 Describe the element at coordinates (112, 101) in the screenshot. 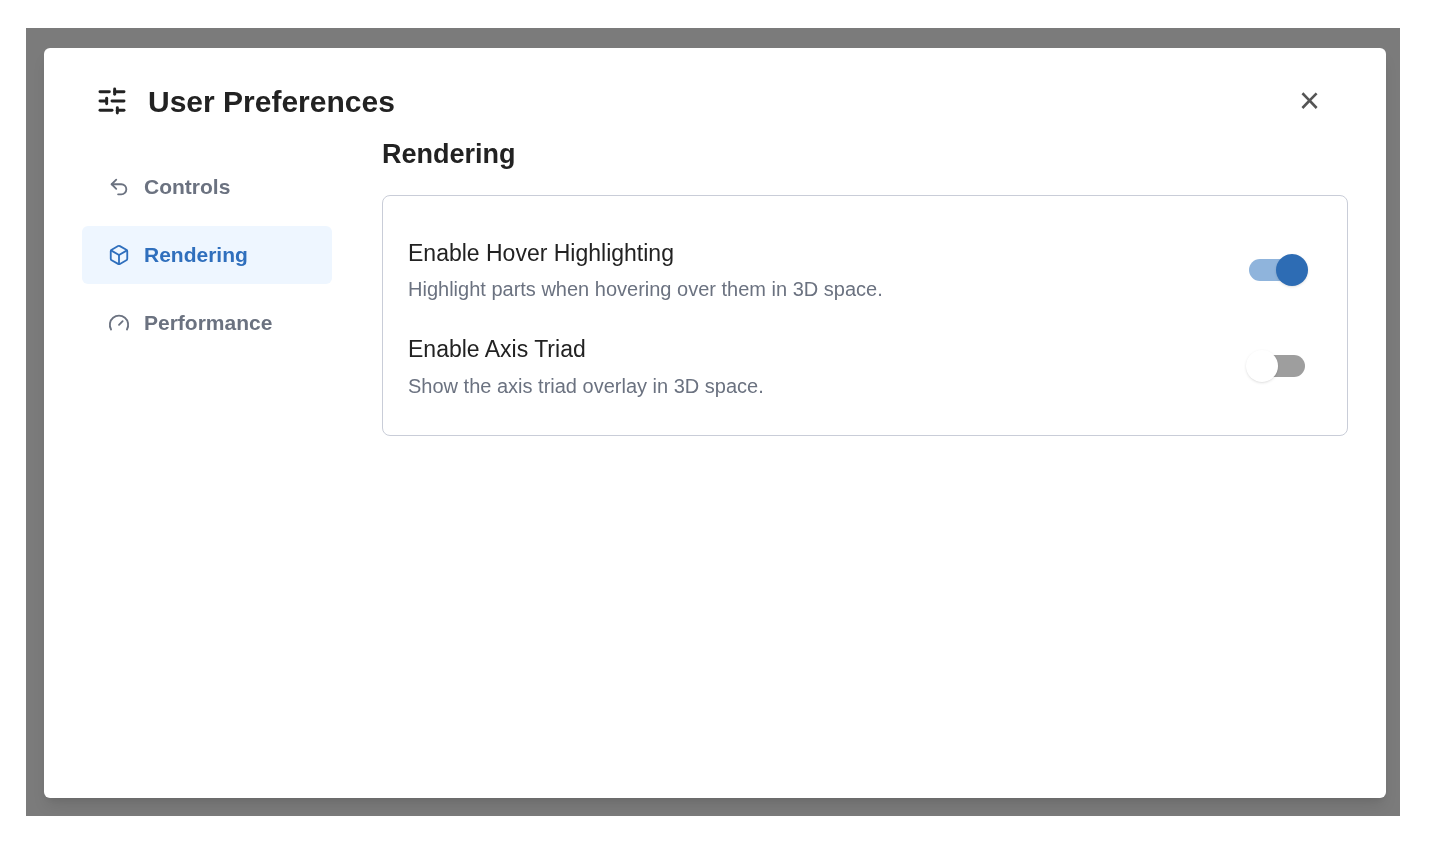

I see `sliders-icon` at that location.